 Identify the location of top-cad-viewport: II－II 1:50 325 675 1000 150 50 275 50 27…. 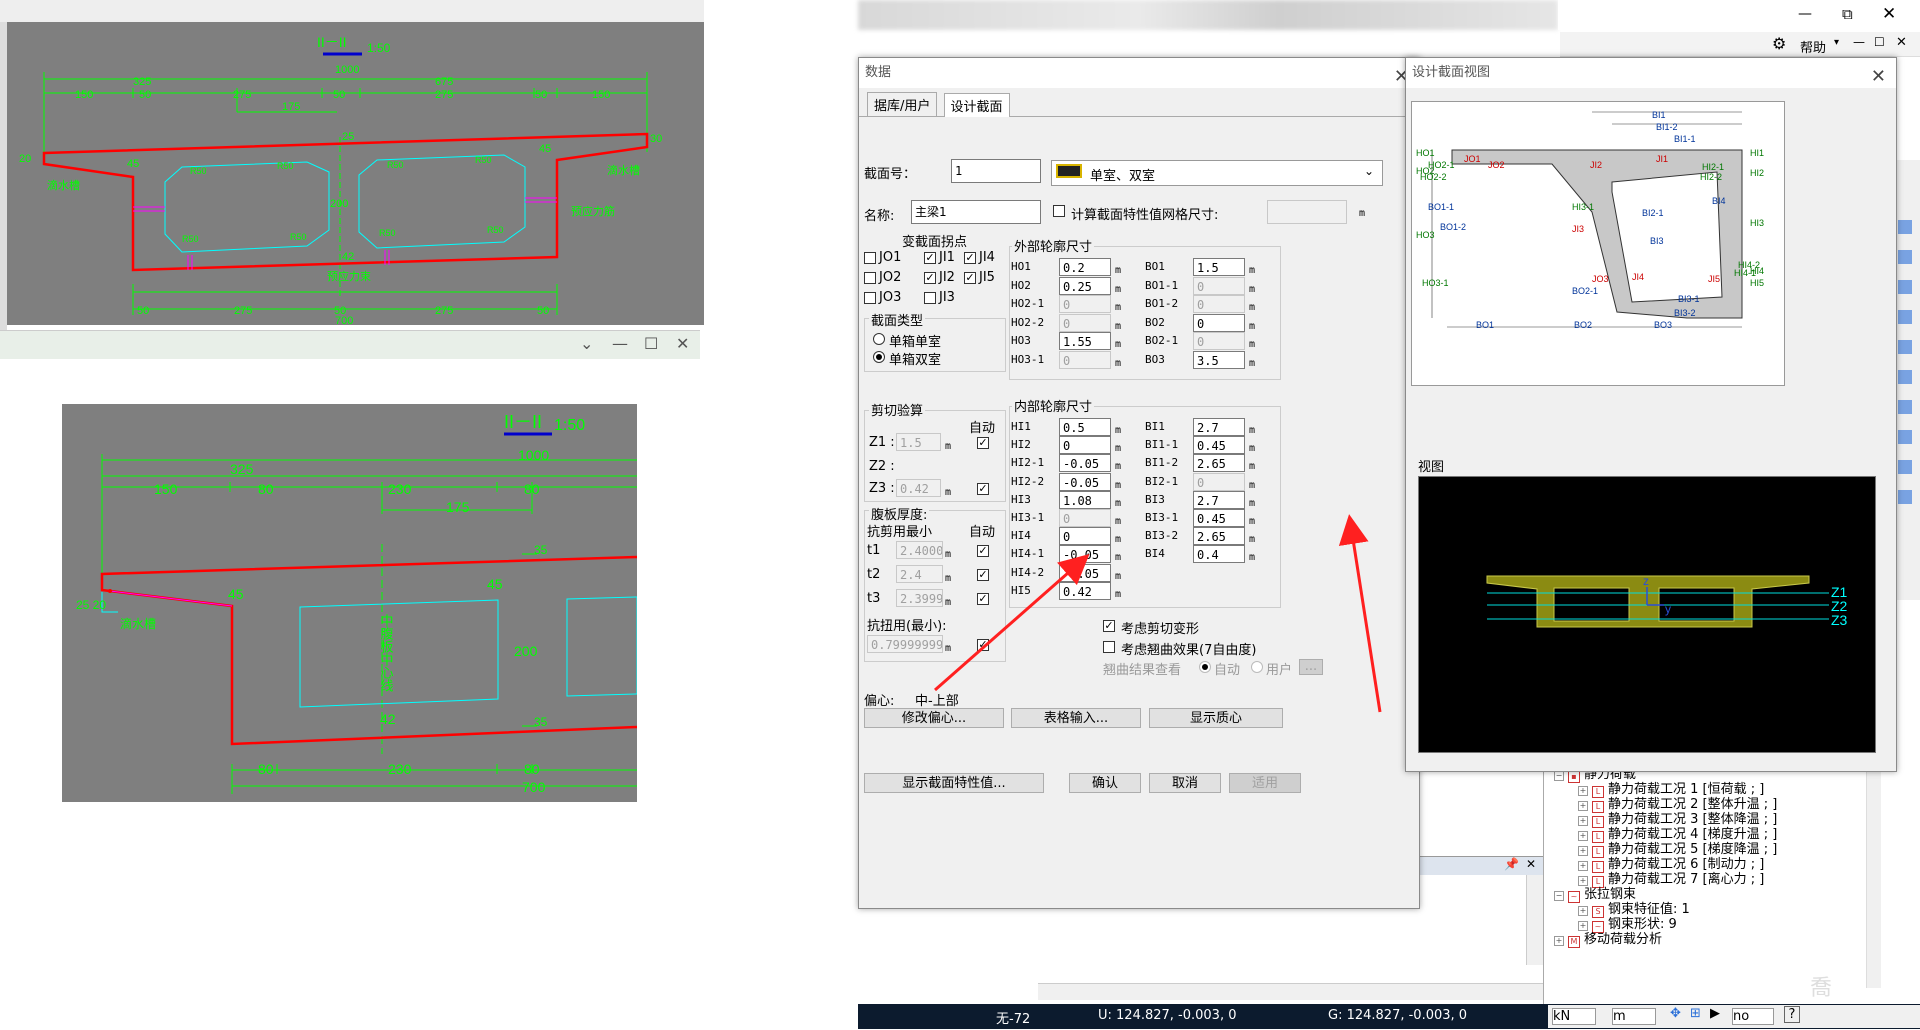
(355, 173).